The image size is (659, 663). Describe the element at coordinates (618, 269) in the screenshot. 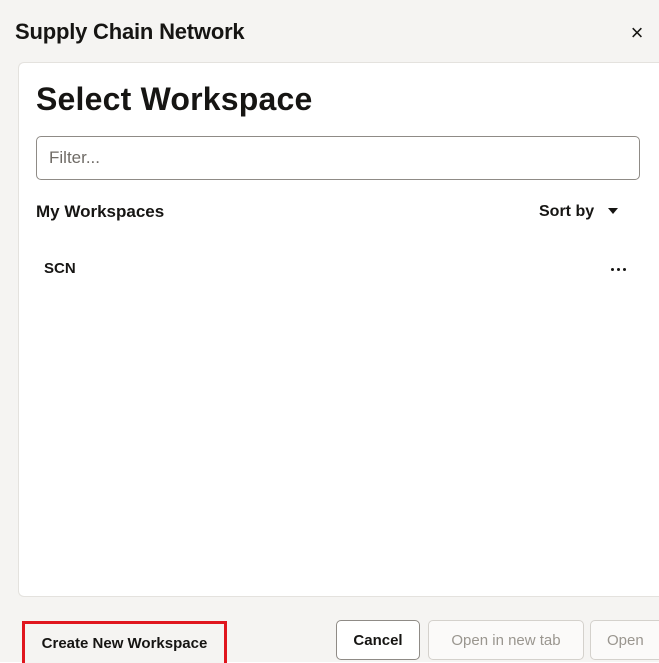

I see `more-actions-icon` at that location.